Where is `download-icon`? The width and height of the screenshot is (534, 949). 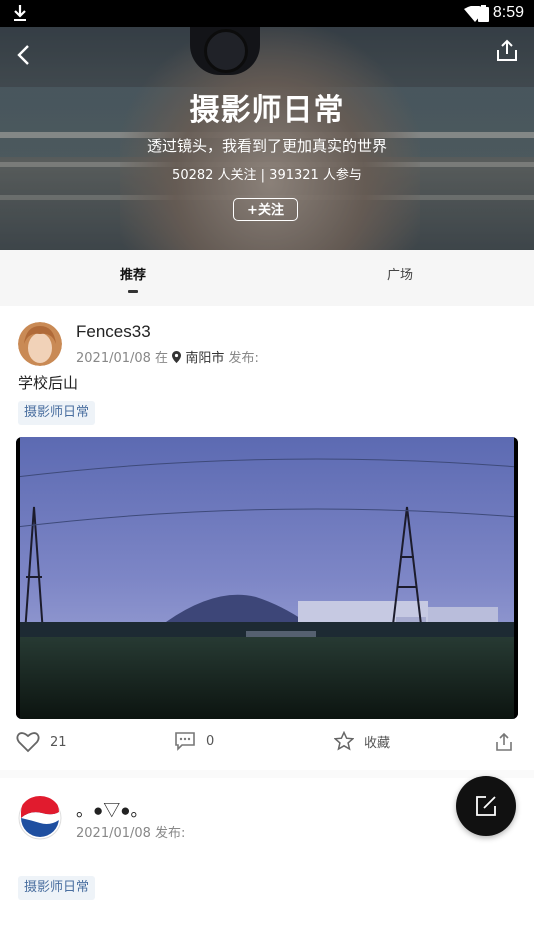
download-icon is located at coordinates (20, 13).